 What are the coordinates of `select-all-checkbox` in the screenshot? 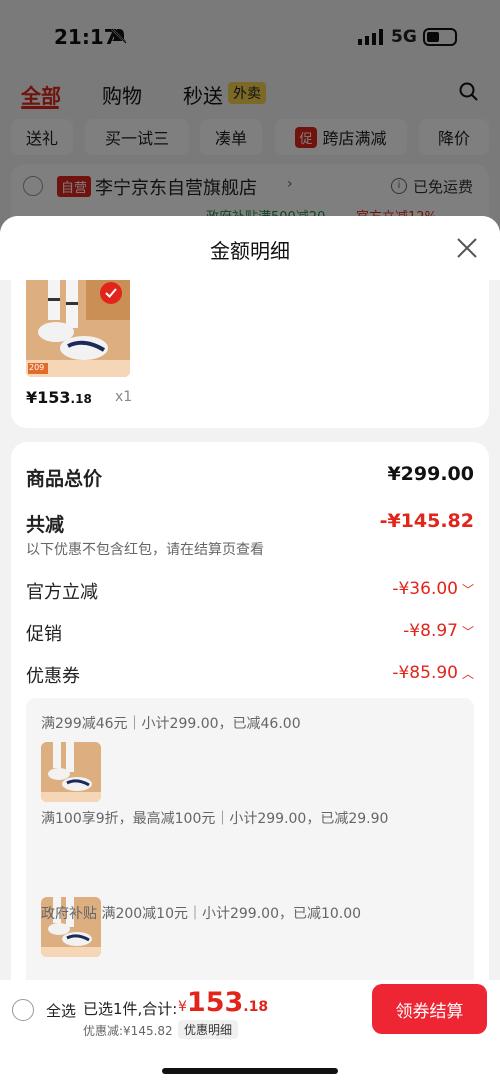 It's located at (23, 1010).